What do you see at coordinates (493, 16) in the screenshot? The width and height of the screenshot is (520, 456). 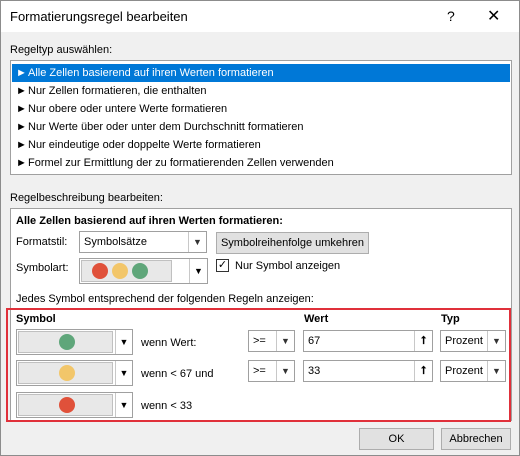 I see `close-icon: ✕` at bounding box center [493, 16].